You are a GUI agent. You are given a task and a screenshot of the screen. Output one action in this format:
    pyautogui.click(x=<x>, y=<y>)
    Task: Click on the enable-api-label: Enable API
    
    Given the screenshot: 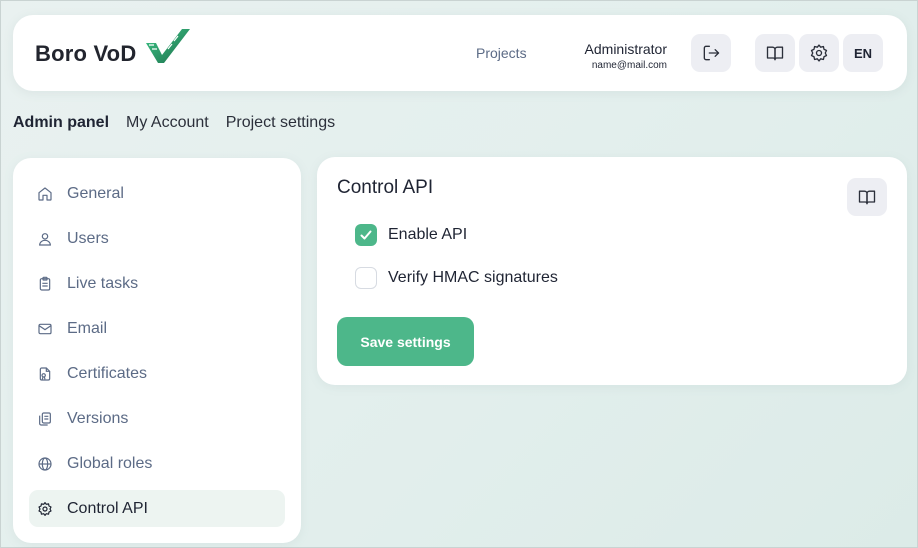 What is the action you would take?
    pyautogui.click(x=428, y=234)
    